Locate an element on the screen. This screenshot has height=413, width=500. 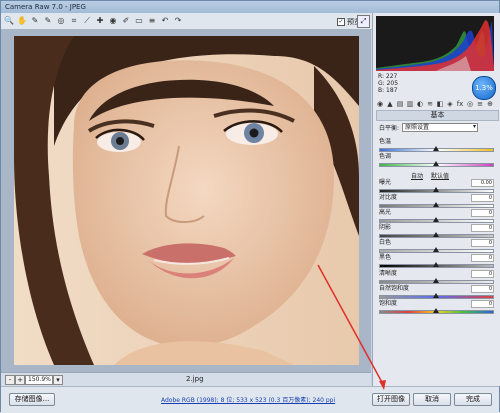
slider-row: 白色 0 is located at coordinates (436, 247).